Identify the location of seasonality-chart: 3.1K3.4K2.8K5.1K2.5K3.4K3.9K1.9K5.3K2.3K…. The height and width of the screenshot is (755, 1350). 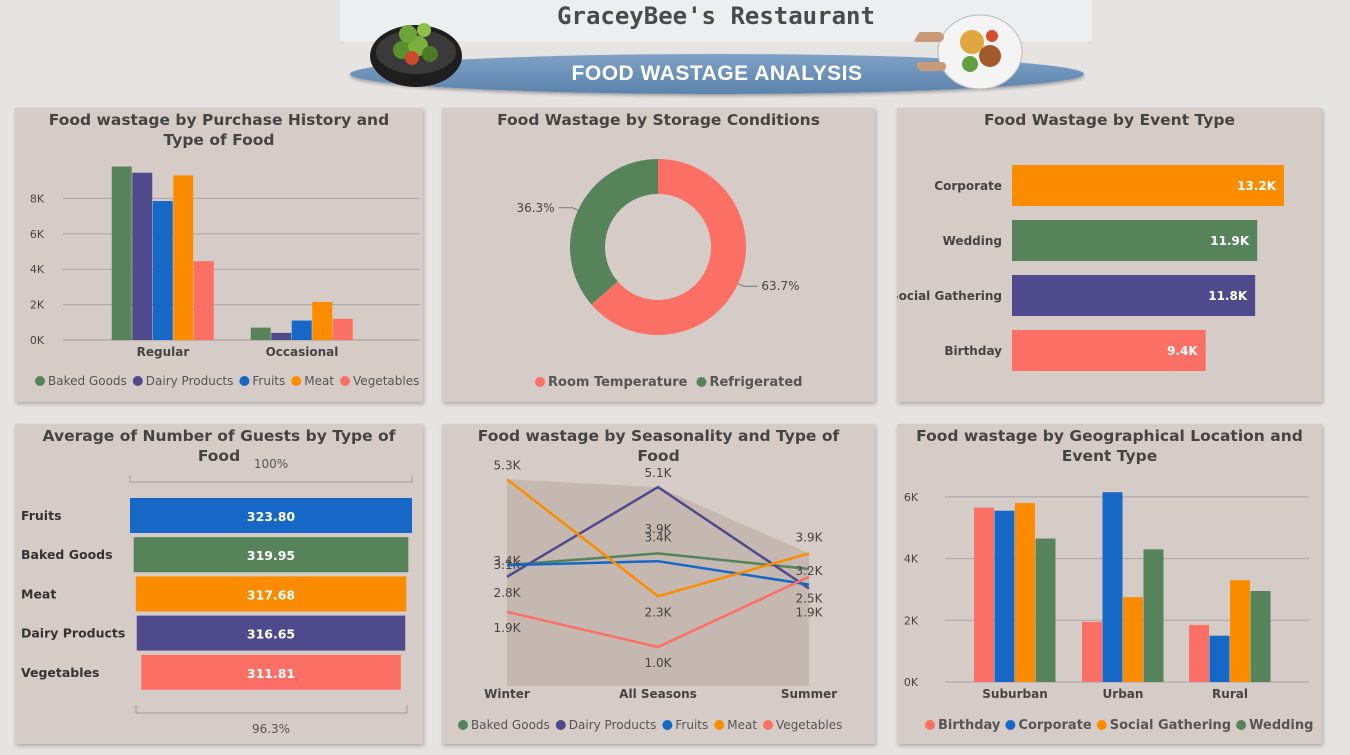
(650, 595).